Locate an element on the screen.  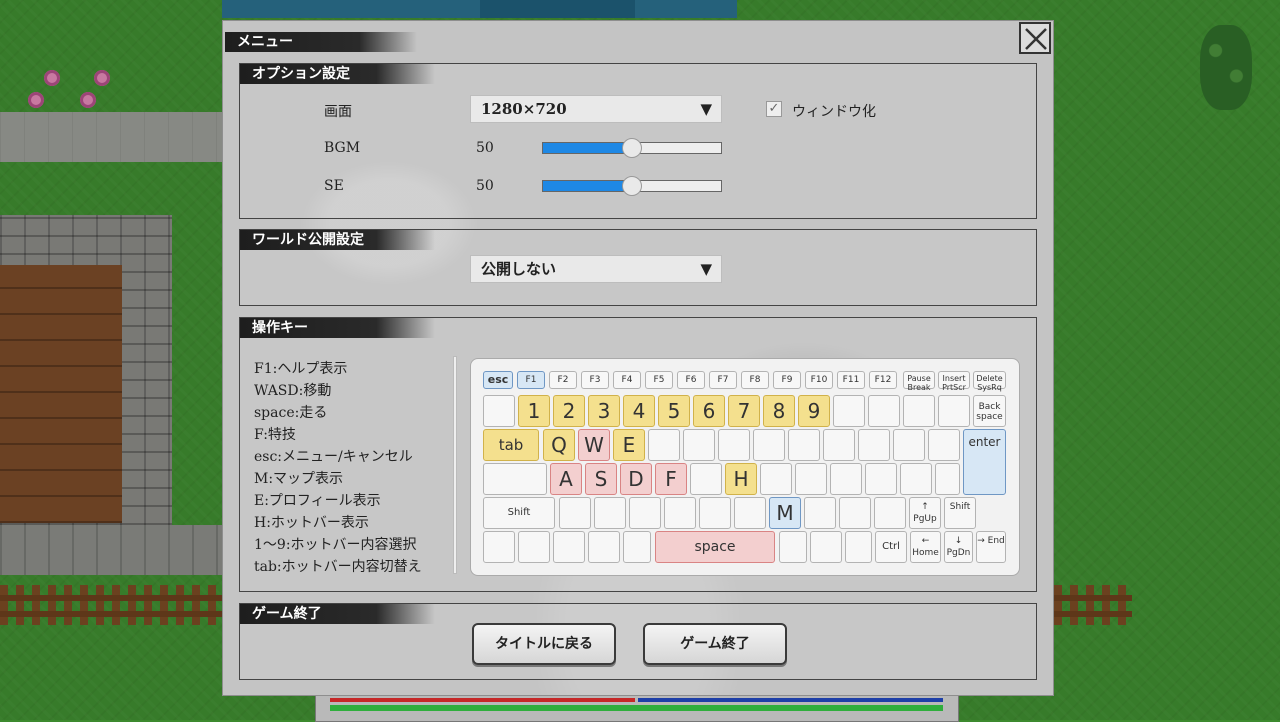
resolution-value: 1280×720 is located at coordinates (524, 109).